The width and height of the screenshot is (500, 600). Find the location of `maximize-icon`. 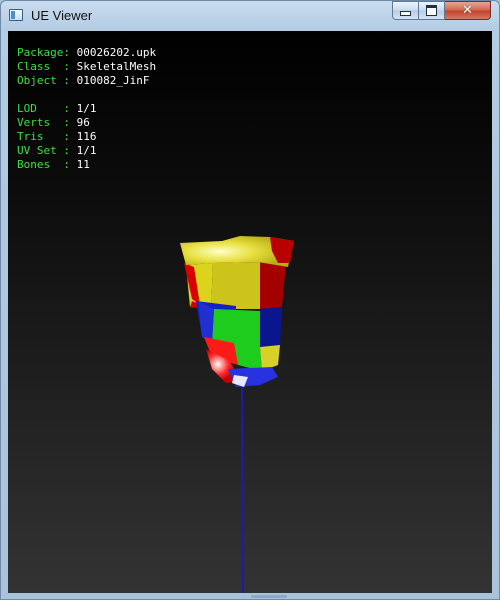

maximize-icon is located at coordinates (431, 10).